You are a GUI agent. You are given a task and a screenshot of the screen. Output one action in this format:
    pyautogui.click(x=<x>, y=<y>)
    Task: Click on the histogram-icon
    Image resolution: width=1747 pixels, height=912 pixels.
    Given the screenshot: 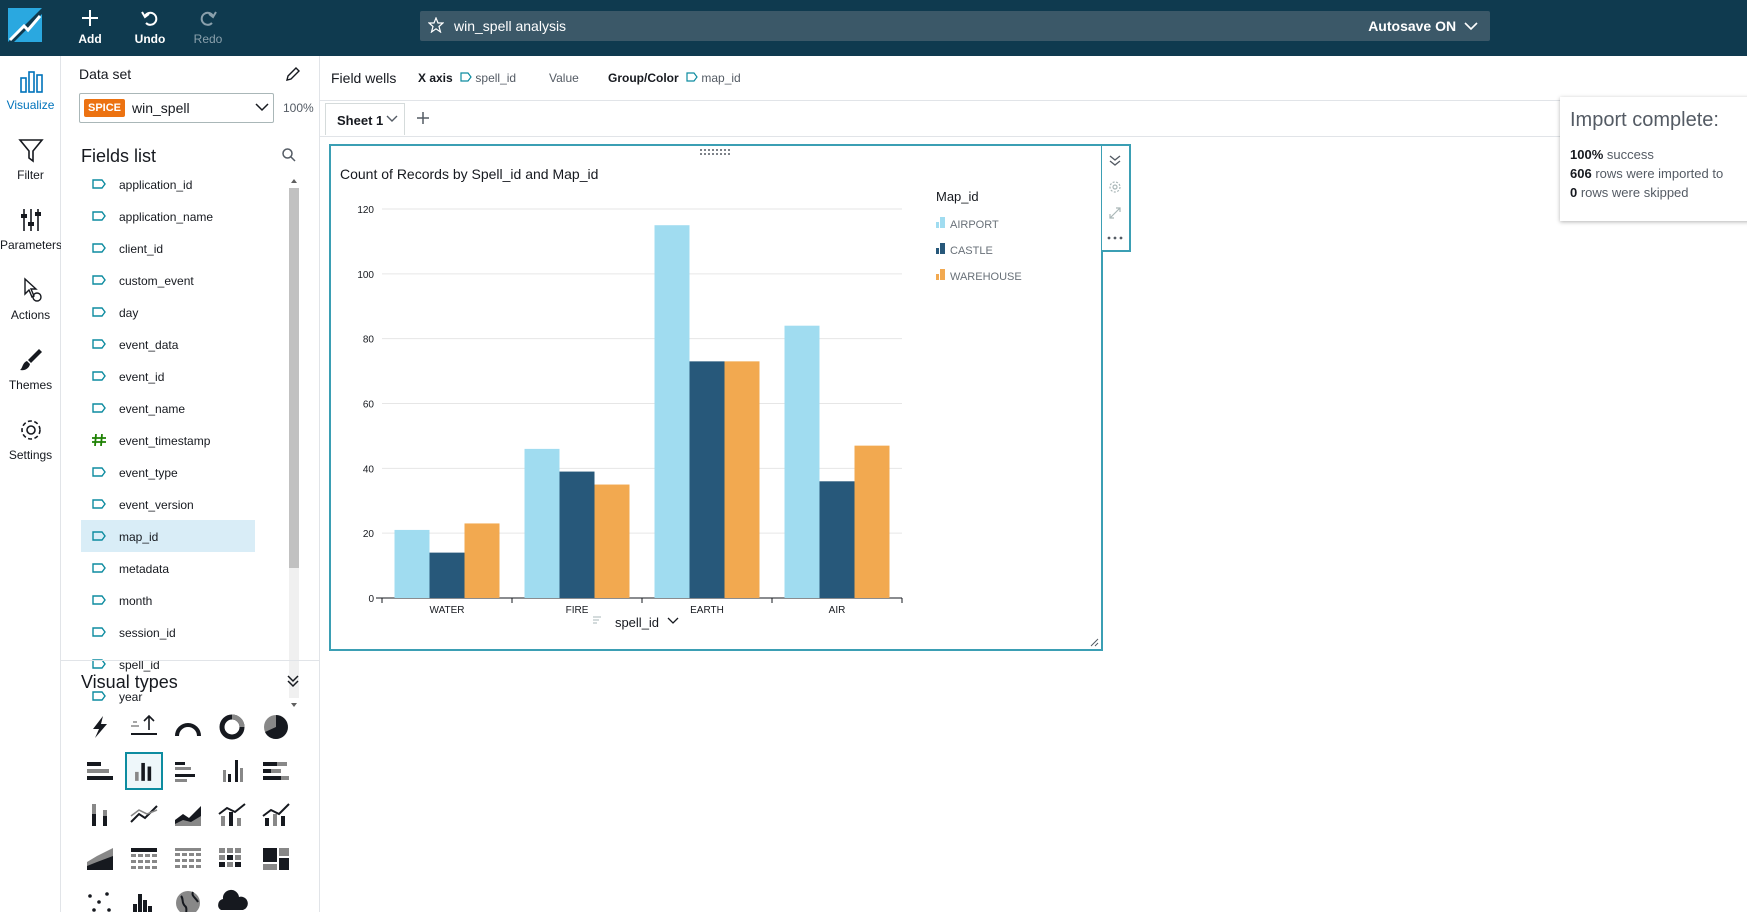 What is the action you would take?
    pyautogui.click(x=144, y=898)
    